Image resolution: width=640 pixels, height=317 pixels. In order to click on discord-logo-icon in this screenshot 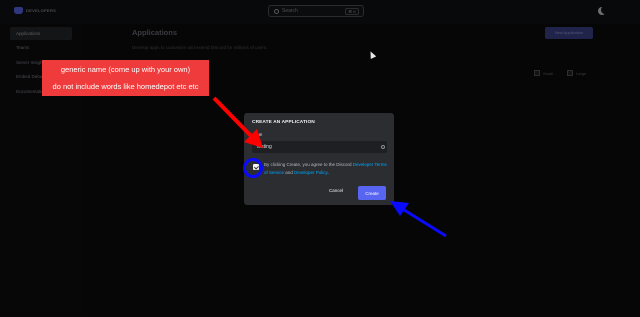, I will do `click(18, 10)`.